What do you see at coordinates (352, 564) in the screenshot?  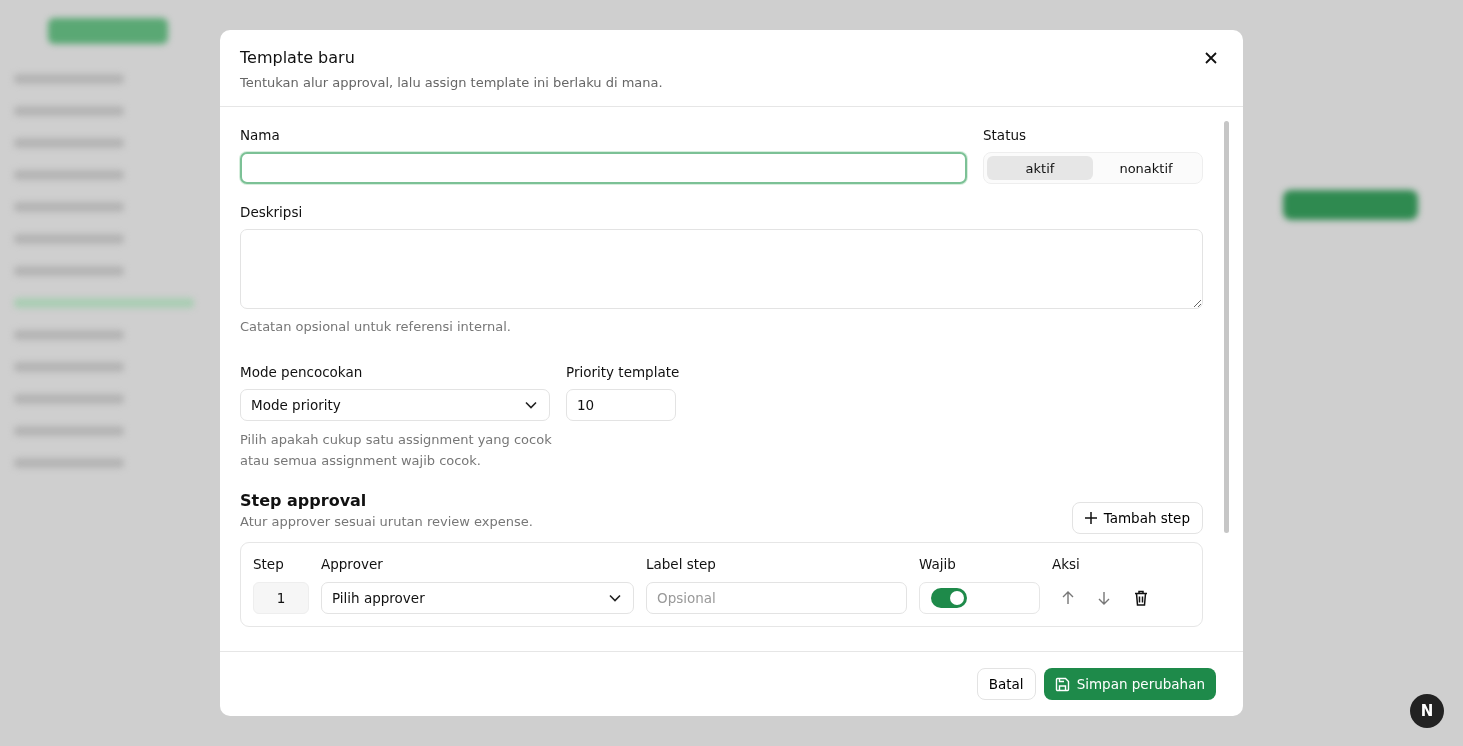 I see `column-header: Approver` at bounding box center [352, 564].